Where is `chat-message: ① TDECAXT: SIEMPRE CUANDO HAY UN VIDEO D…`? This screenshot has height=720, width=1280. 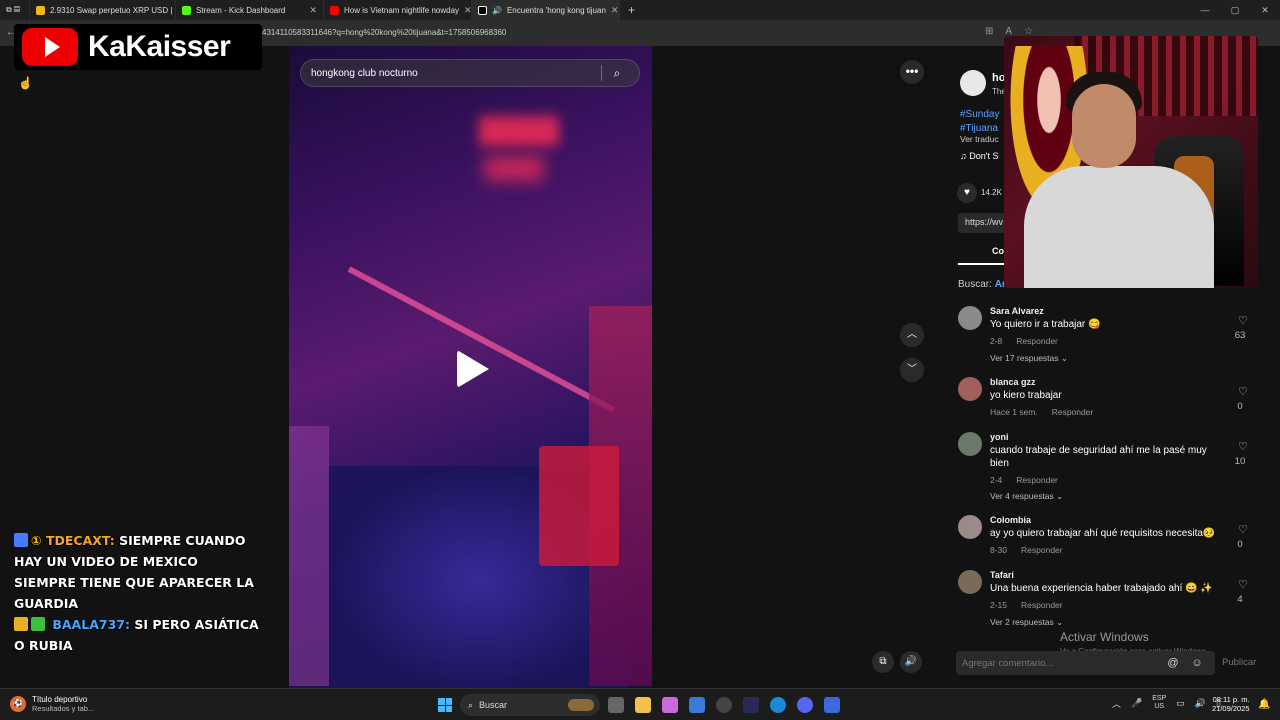 chat-message: ① TDECAXT: SIEMPRE CUANDO HAY UN VIDEO D… is located at coordinates (139, 572).